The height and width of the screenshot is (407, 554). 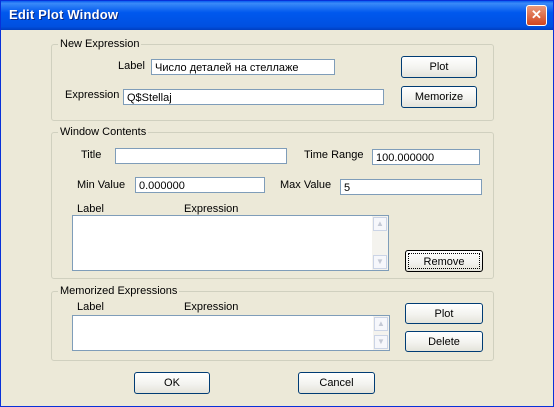 I want to click on memorized-list-header-label: Label, so click(x=90, y=307).